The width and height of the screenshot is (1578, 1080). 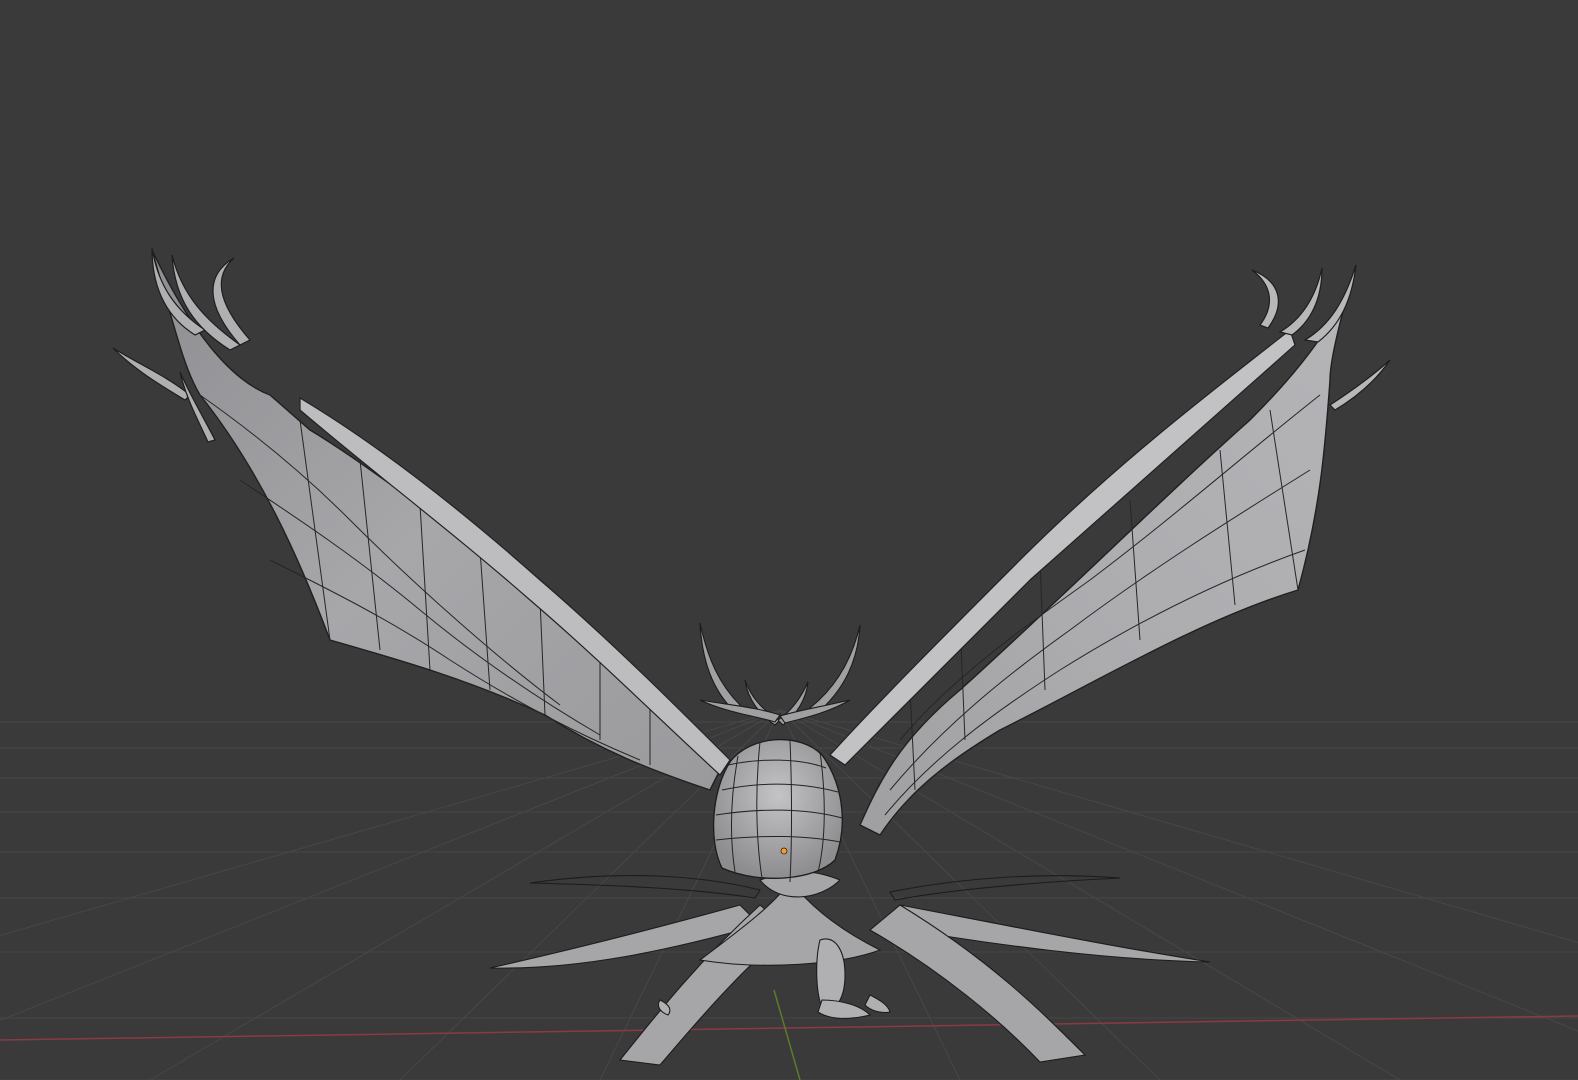 What do you see at coordinates (784, 851) in the screenshot?
I see `object-origin-dot` at bounding box center [784, 851].